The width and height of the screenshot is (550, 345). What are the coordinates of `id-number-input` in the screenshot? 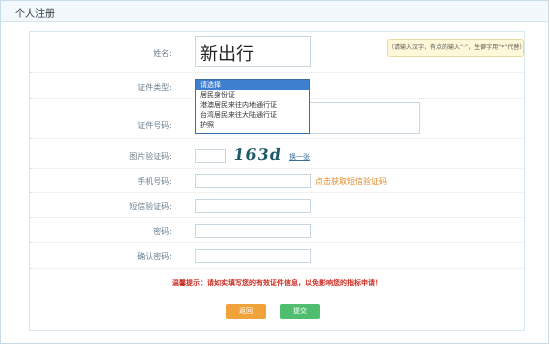 It's located at (364, 118).